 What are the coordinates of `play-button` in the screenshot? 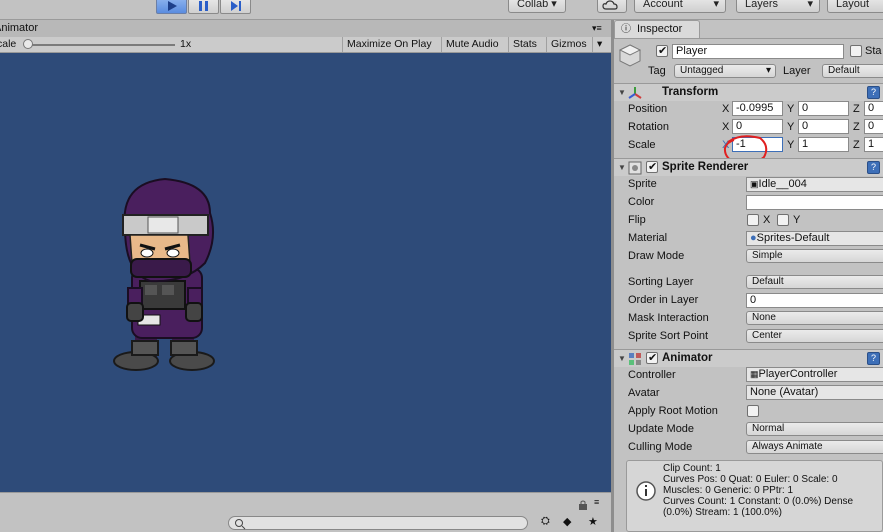 It's located at (171, 7).